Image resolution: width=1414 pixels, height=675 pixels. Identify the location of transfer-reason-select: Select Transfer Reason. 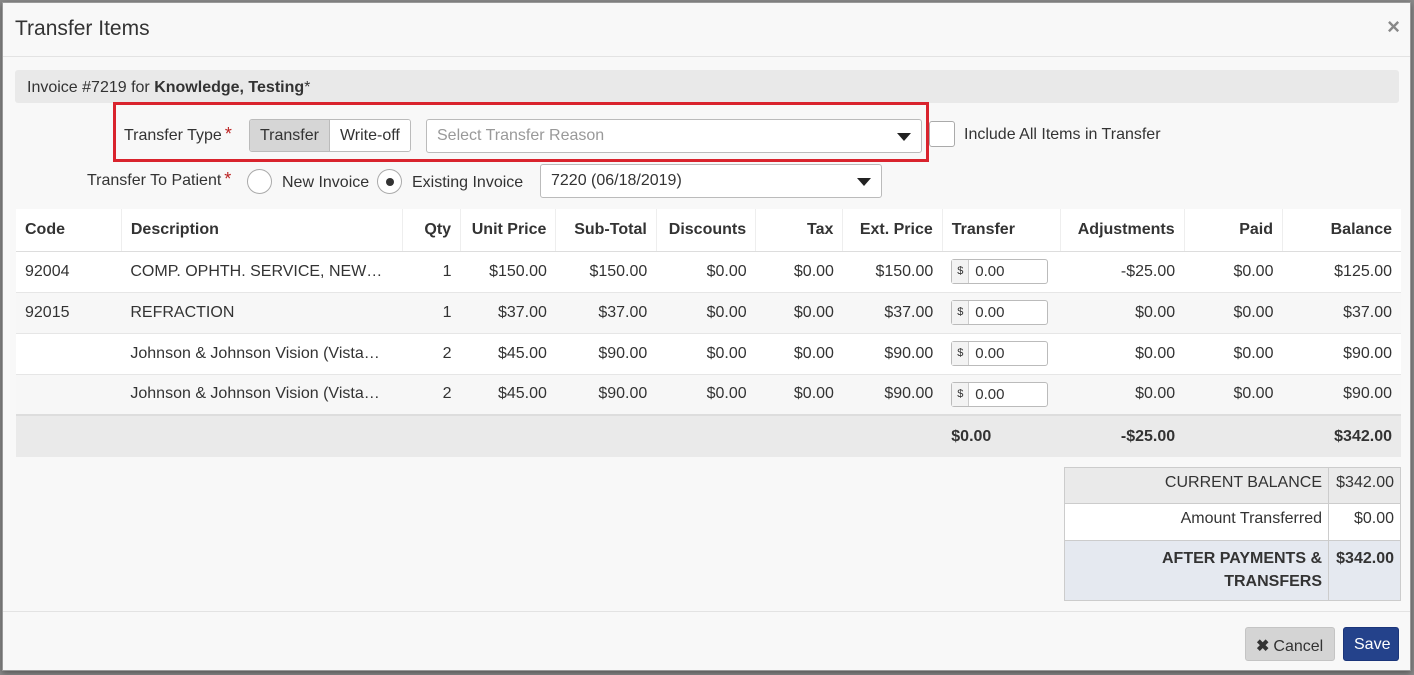
(674, 136).